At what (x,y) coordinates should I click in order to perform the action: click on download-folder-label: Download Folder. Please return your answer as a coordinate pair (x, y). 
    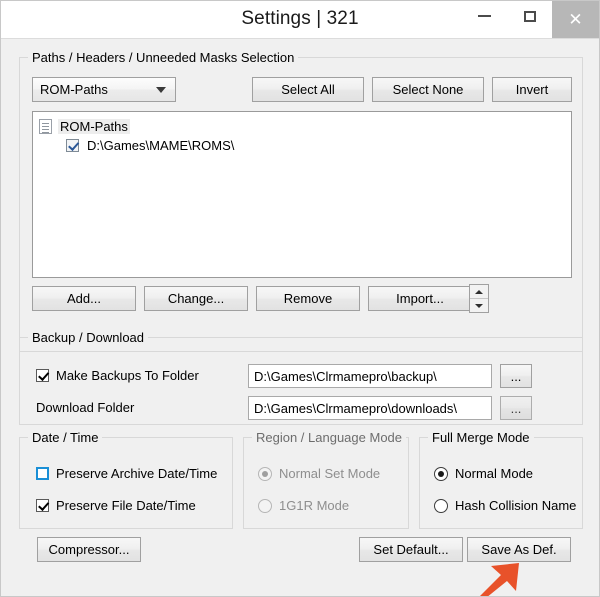
    Looking at the image, I should click on (85, 407).